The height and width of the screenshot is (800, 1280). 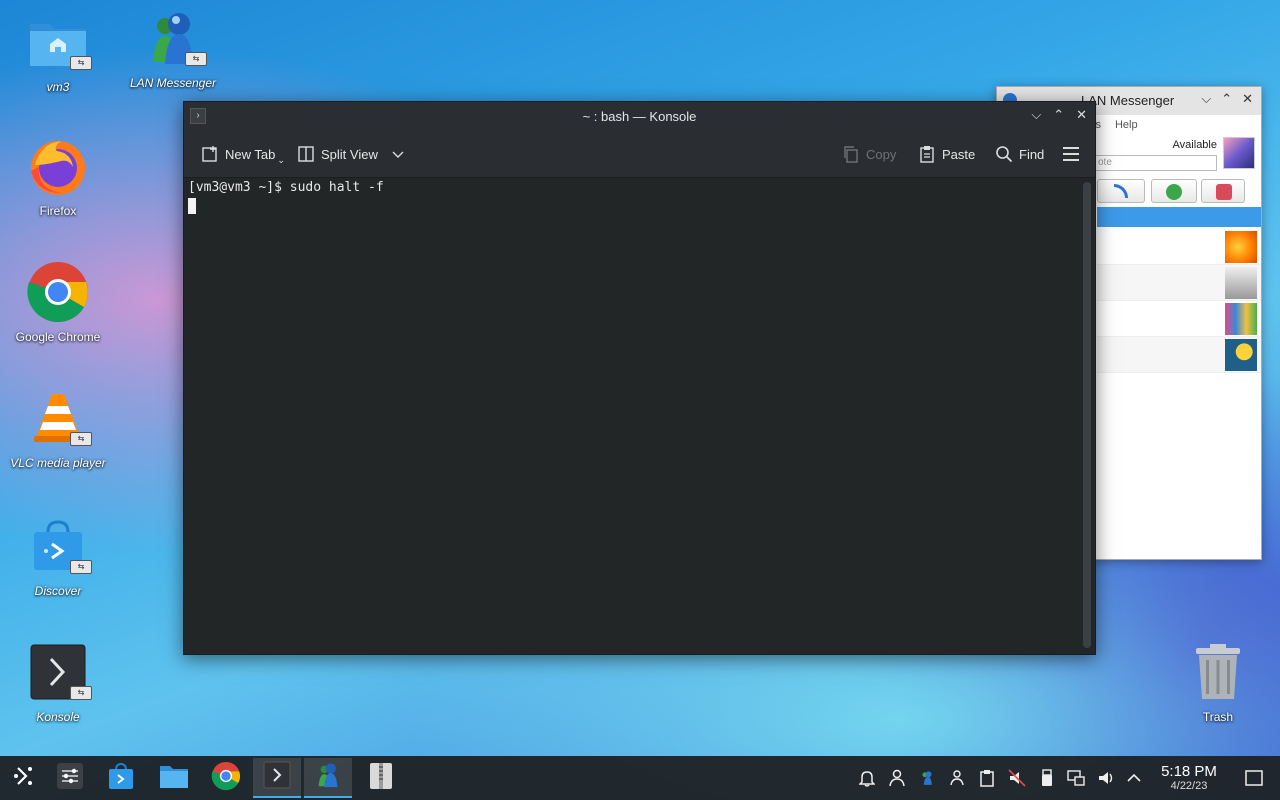 I want to click on copy-icon, so click(x=851, y=154).